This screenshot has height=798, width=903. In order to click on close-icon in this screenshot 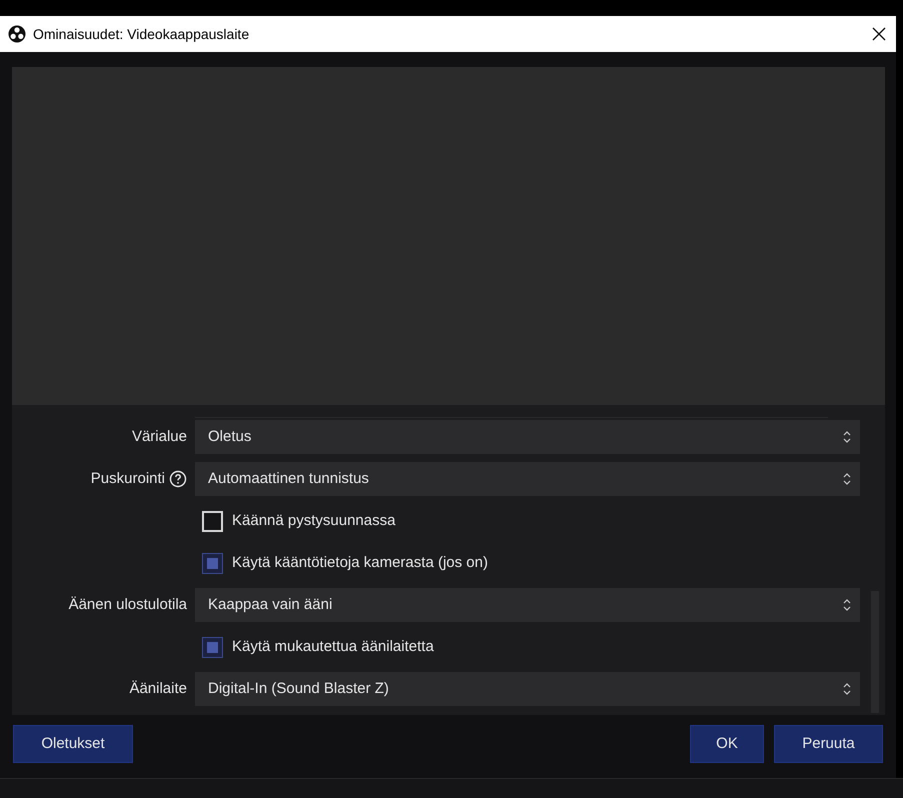, I will do `click(879, 34)`.